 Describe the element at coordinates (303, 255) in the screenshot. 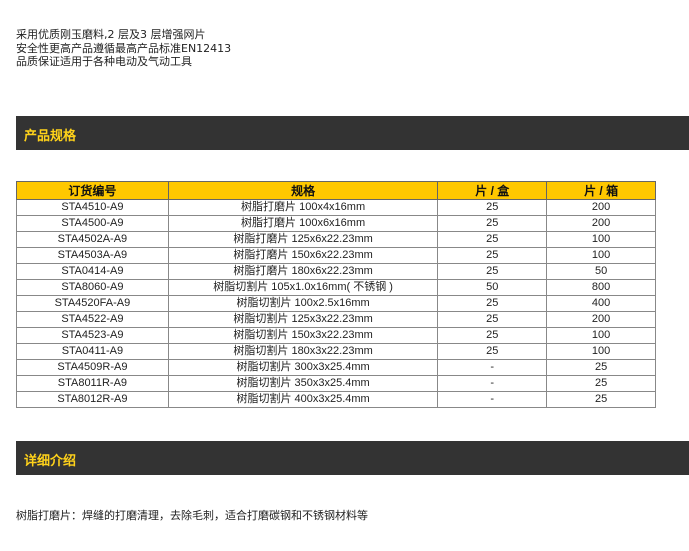

I see `cell-specification: 树脂打磨片 150x6x22.23mm` at that location.